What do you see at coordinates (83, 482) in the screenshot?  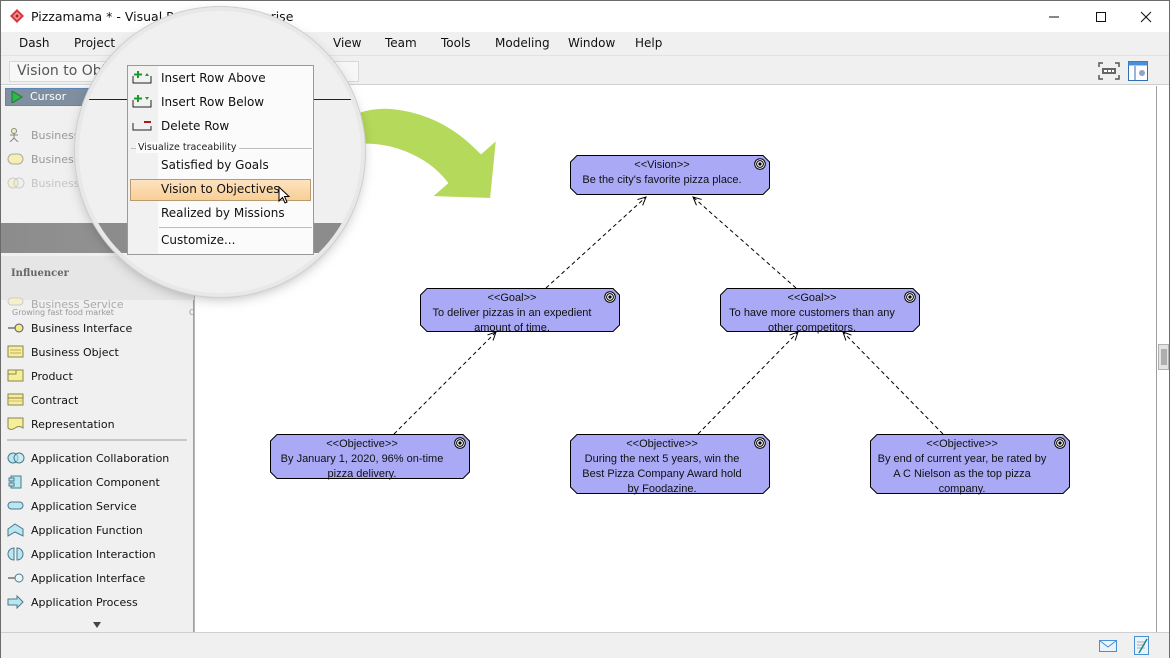 I see `palette-item-application-component: Application Component` at bounding box center [83, 482].